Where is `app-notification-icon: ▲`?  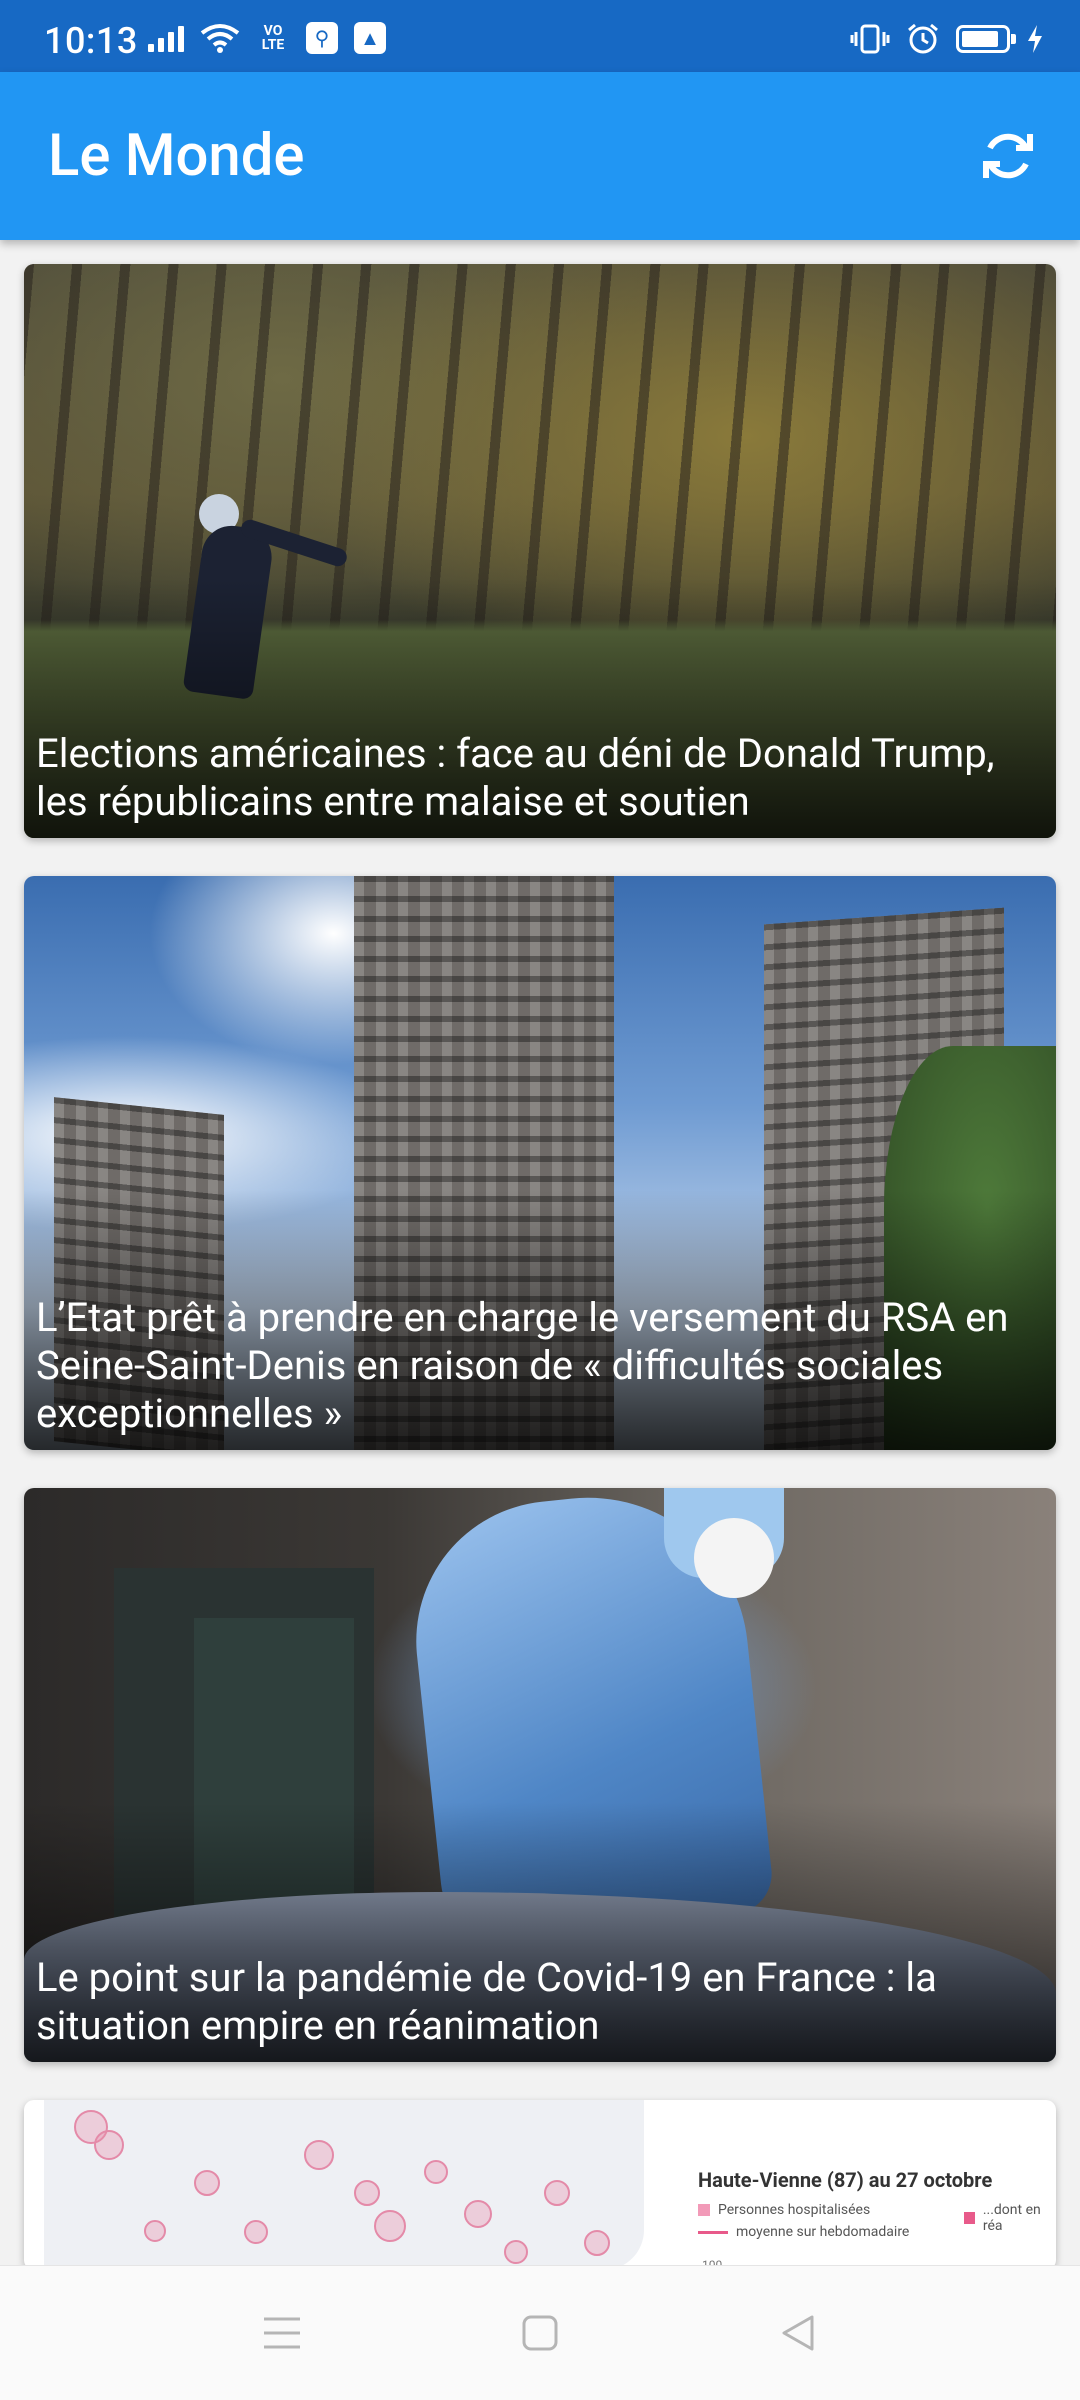
app-notification-icon: ▲ is located at coordinates (370, 38).